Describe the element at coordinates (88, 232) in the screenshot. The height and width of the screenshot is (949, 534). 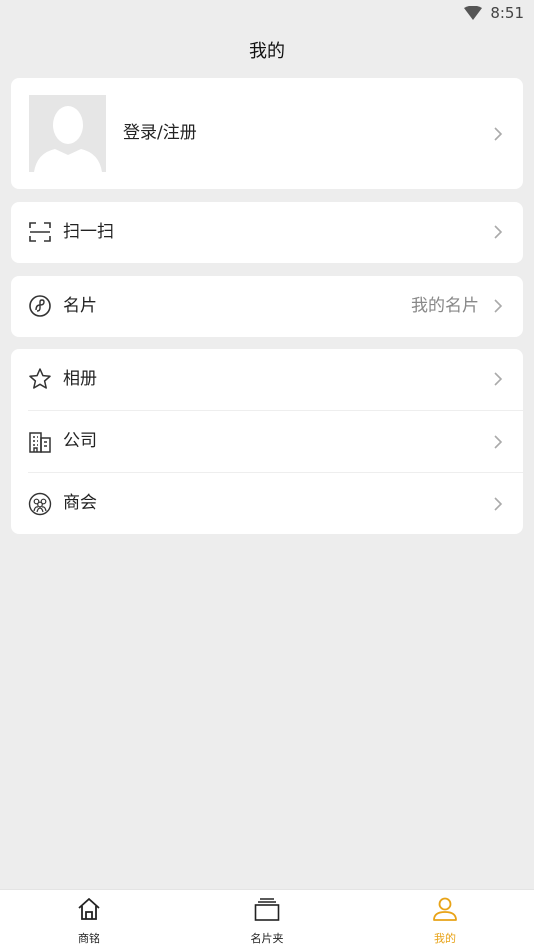
I see `scan-label: 扫一扫` at that location.